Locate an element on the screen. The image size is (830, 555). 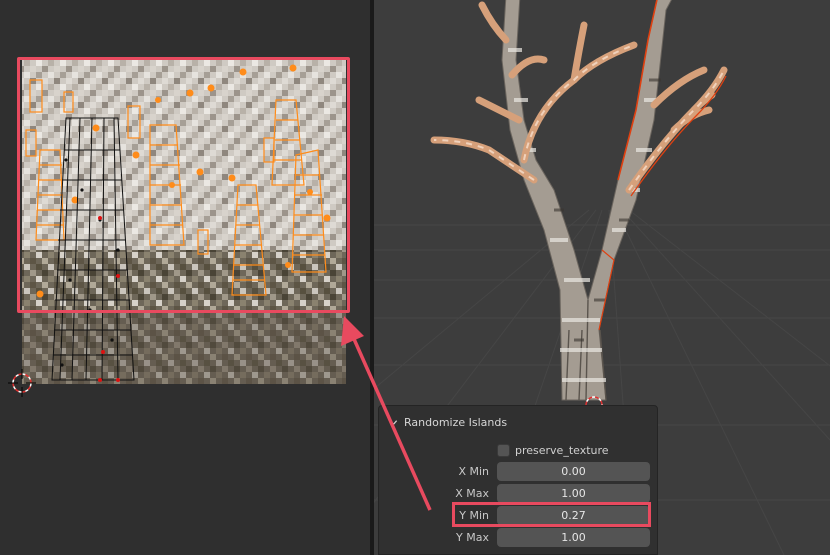
x-min-field: 0.00 is located at coordinates (573, 471).